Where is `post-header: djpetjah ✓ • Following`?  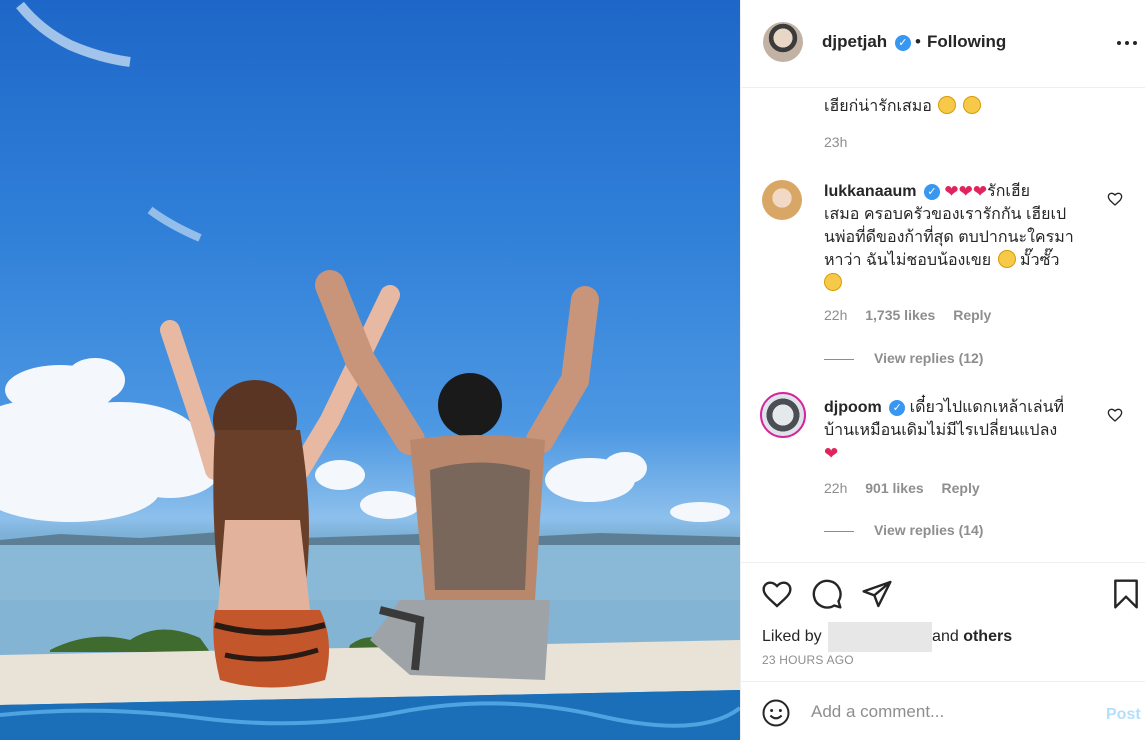
post-header: djpetjah ✓ • Following is located at coordinates (943, 44).